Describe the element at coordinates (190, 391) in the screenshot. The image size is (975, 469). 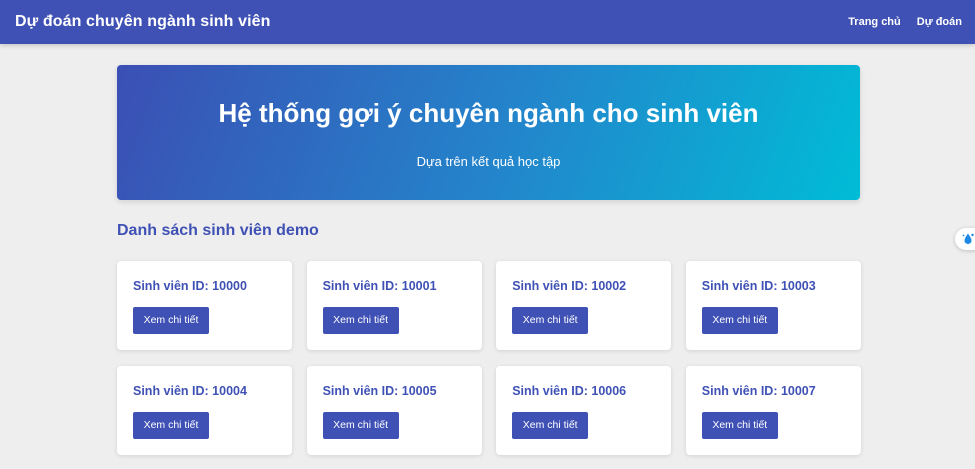
I see `student-id-label: Sinh viên ID: 10004` at that location.